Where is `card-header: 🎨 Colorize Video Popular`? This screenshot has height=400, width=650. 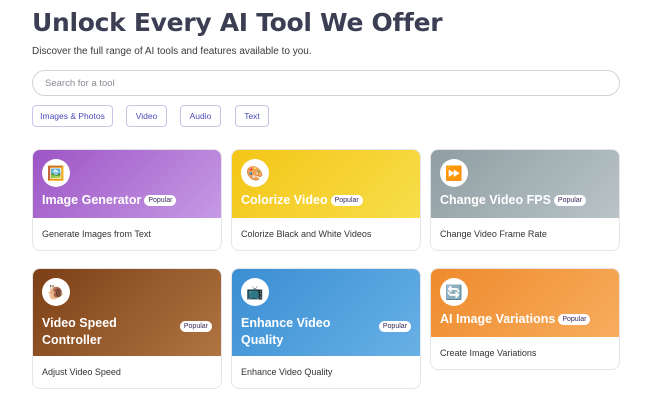
card-header: 🎨 Colorize Video Popular is located at coordinates (326, 184).